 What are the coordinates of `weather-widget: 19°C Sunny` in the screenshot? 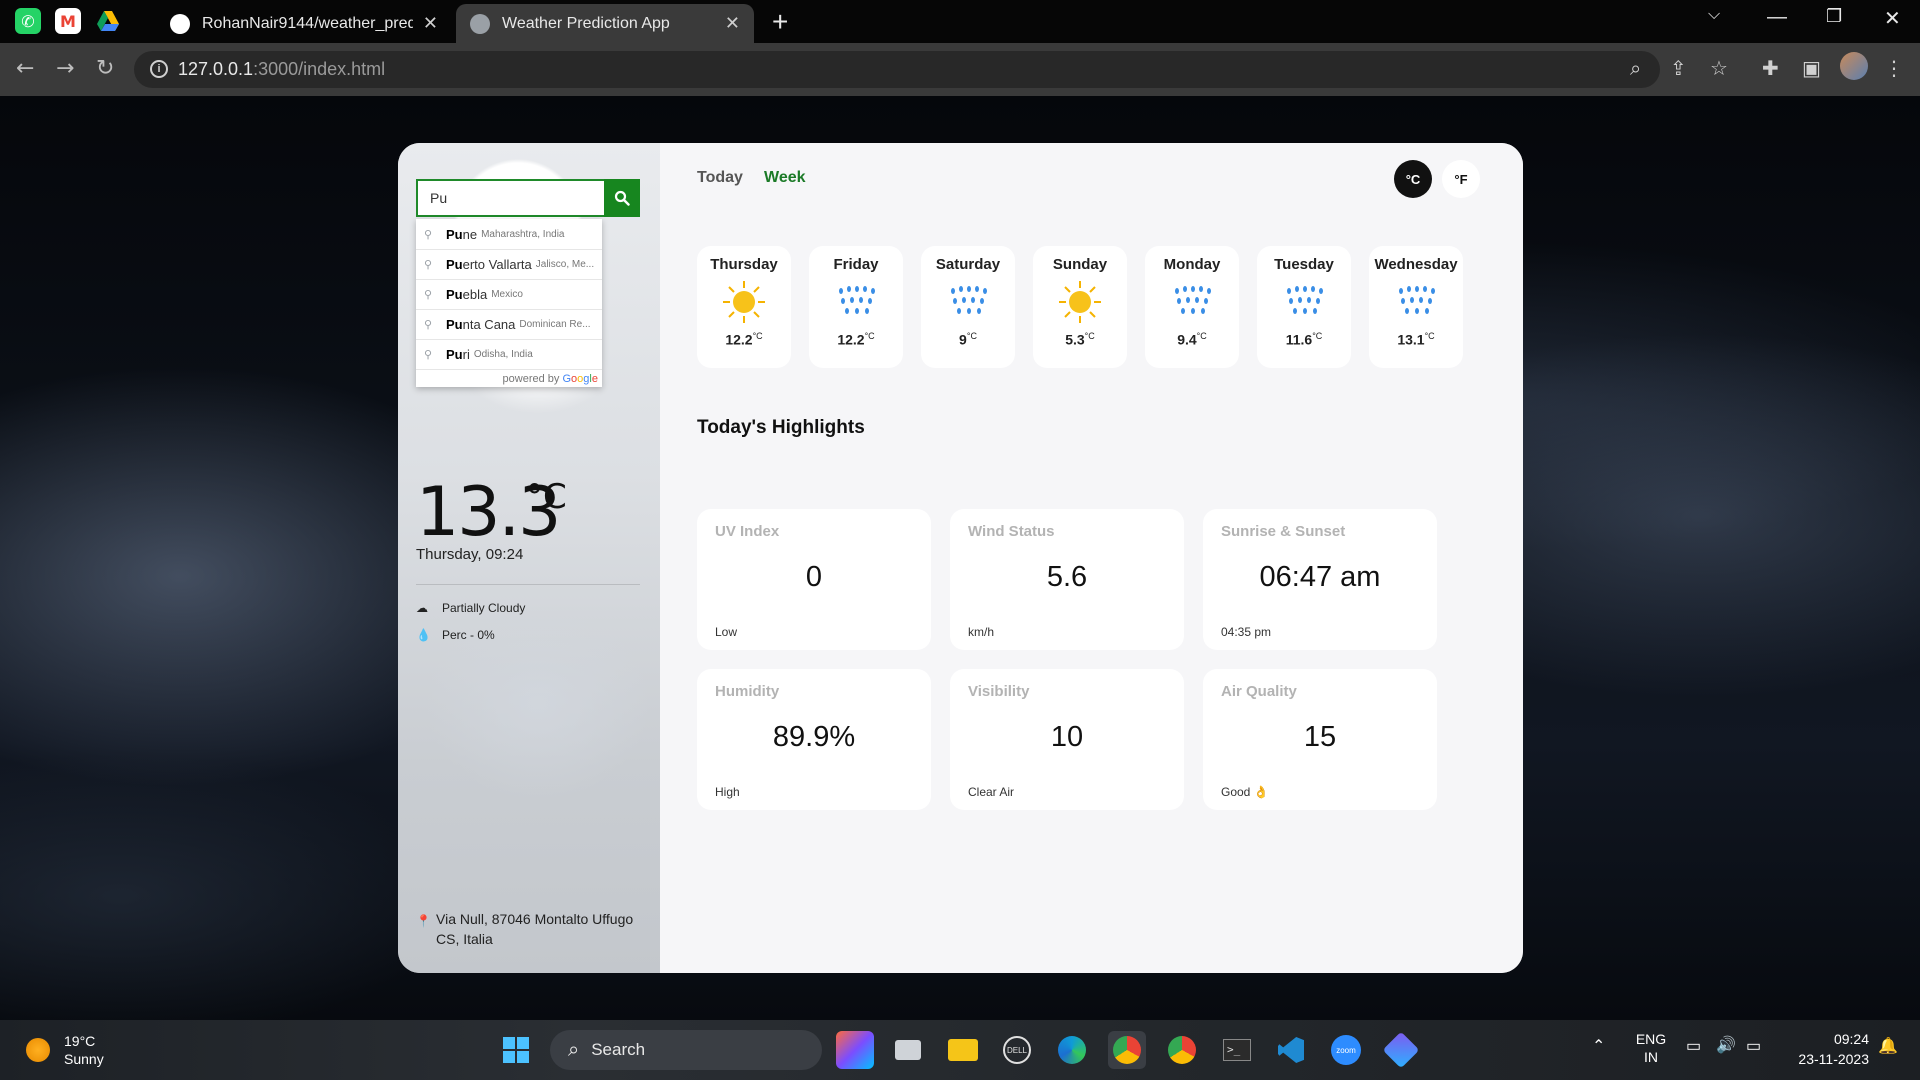 It's located at (65, 1050).